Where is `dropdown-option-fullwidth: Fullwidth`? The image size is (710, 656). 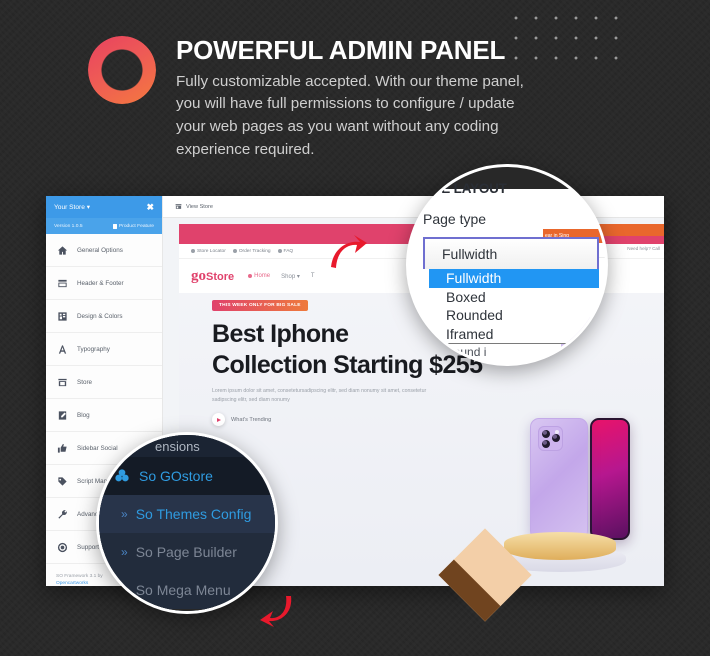
dropdown-option-fullwidth: Fullwidth is located at coordinates (514, 278).